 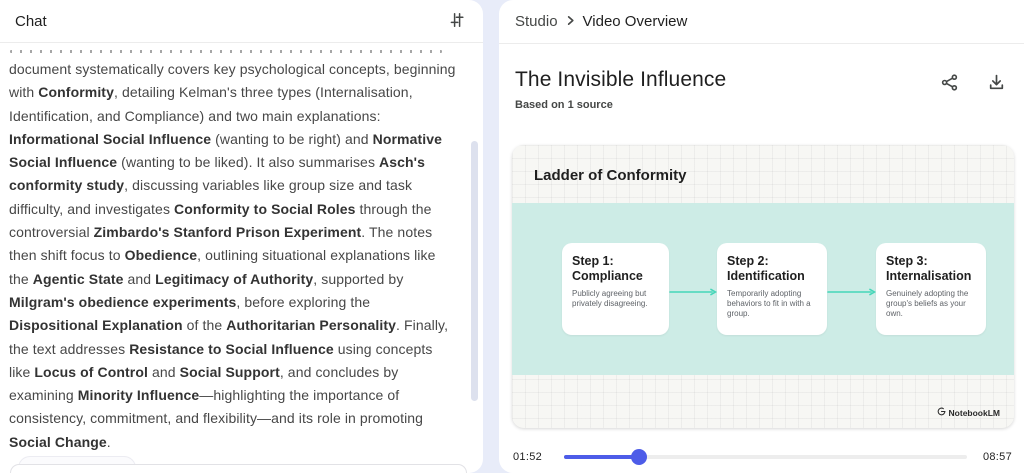 What do you see at coordinates (241, 21) in the screenshot?
I see `chat-header: Chat` at bounding box center [241, 21].